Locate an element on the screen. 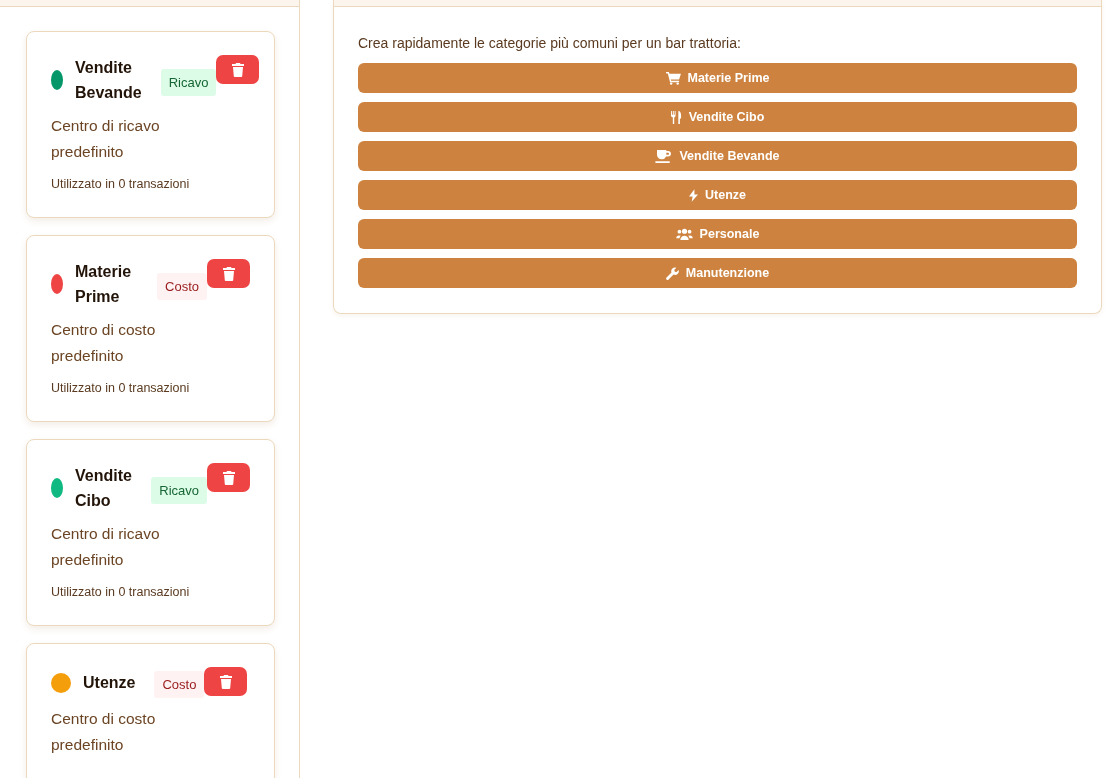 The height and width of the screenshot is (778, 1107). quick-create-button: Vendite Bevande is located at coordinates (717, 156).